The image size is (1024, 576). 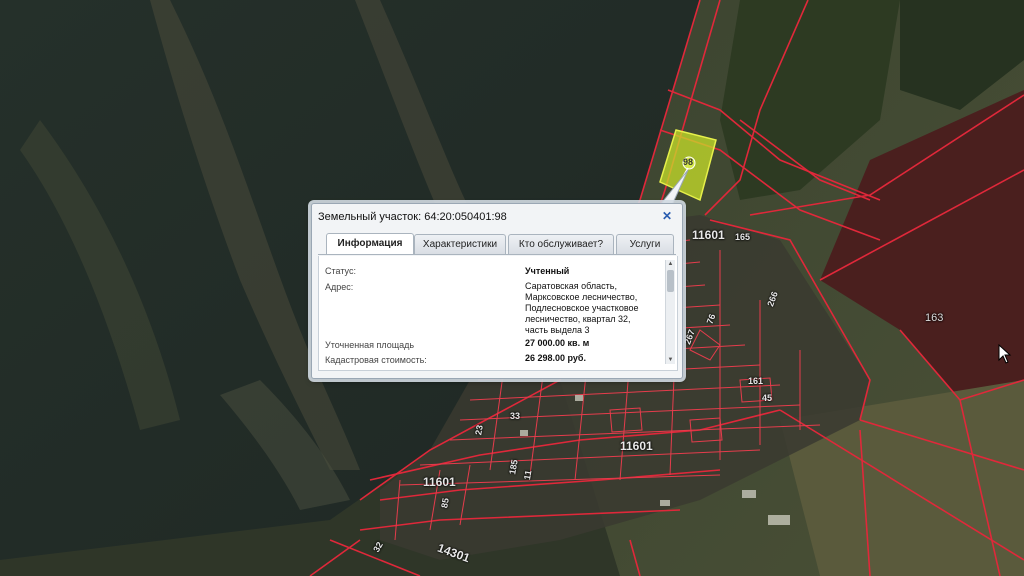 I want to click on status-value: Учтенный, so click(x=547, y=271).